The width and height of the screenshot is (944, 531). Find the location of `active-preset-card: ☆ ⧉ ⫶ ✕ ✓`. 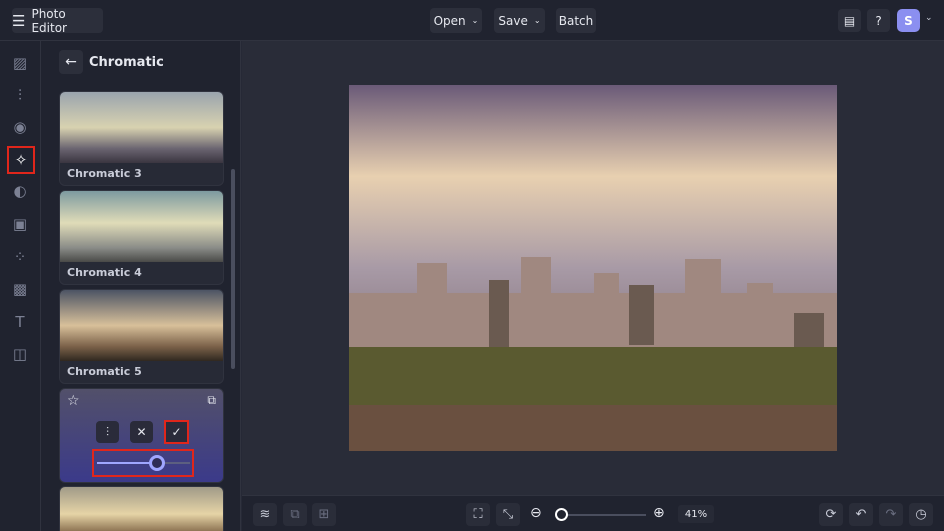

active-preset-card: ☆ ⧉ ⫶ ✕ ✓ is located at coordinates (141, 435).